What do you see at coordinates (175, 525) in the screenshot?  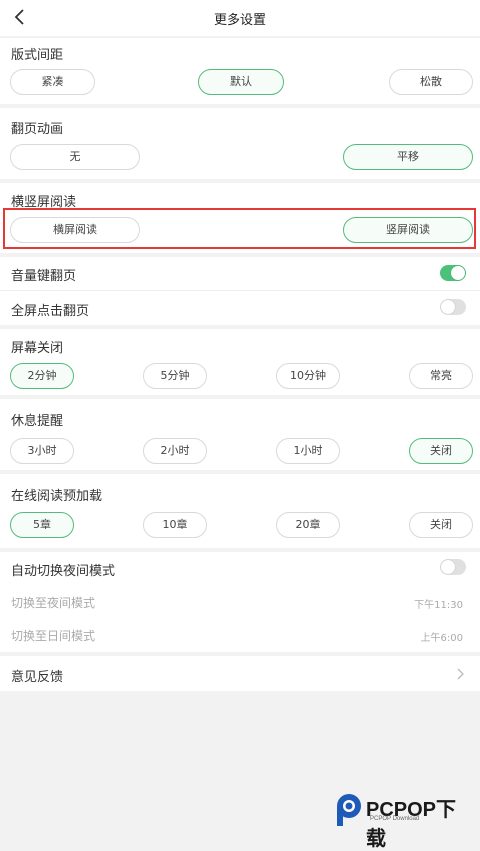 I see `preload-10-chapters-option: 10章` at bounding box center [175, 525].